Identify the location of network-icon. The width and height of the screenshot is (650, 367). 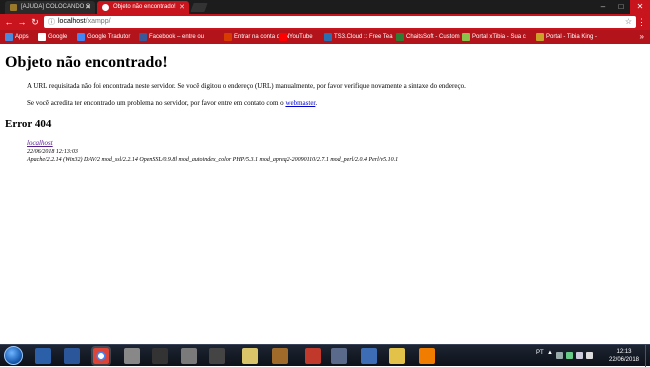
(569, 355).